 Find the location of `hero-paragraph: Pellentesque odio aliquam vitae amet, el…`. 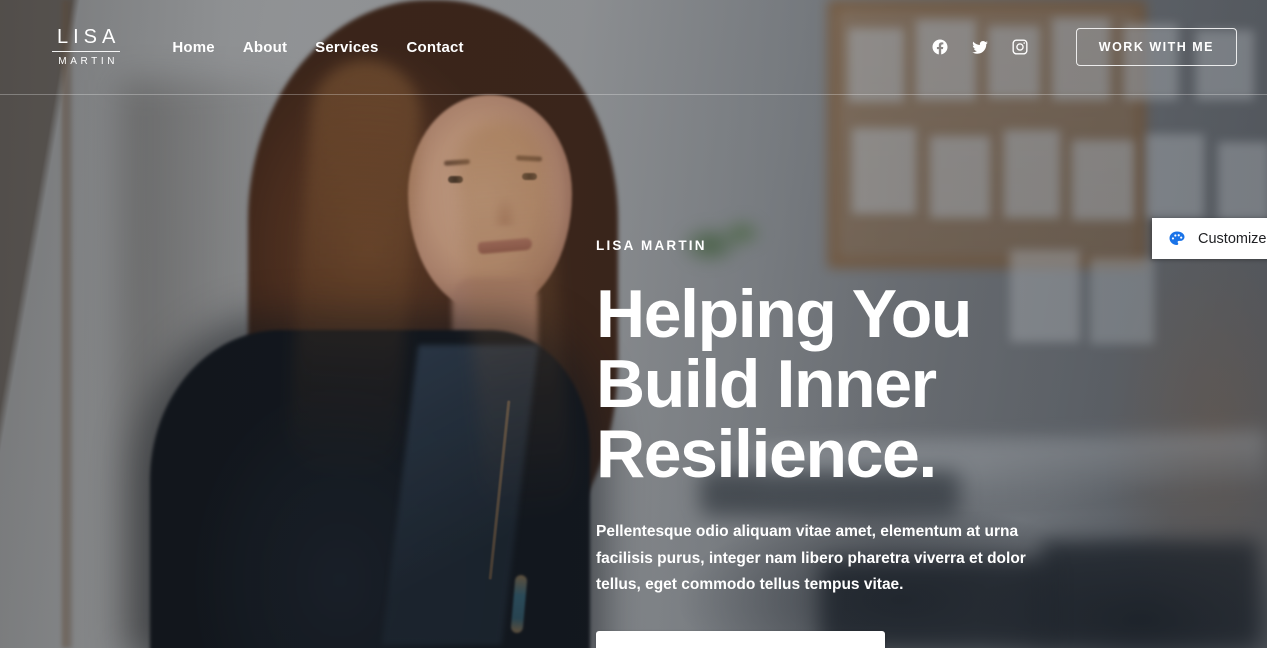

hero-paragraph: Pellentesque odio aliquam vitae amet, el… is located at coordinates (811, 558).